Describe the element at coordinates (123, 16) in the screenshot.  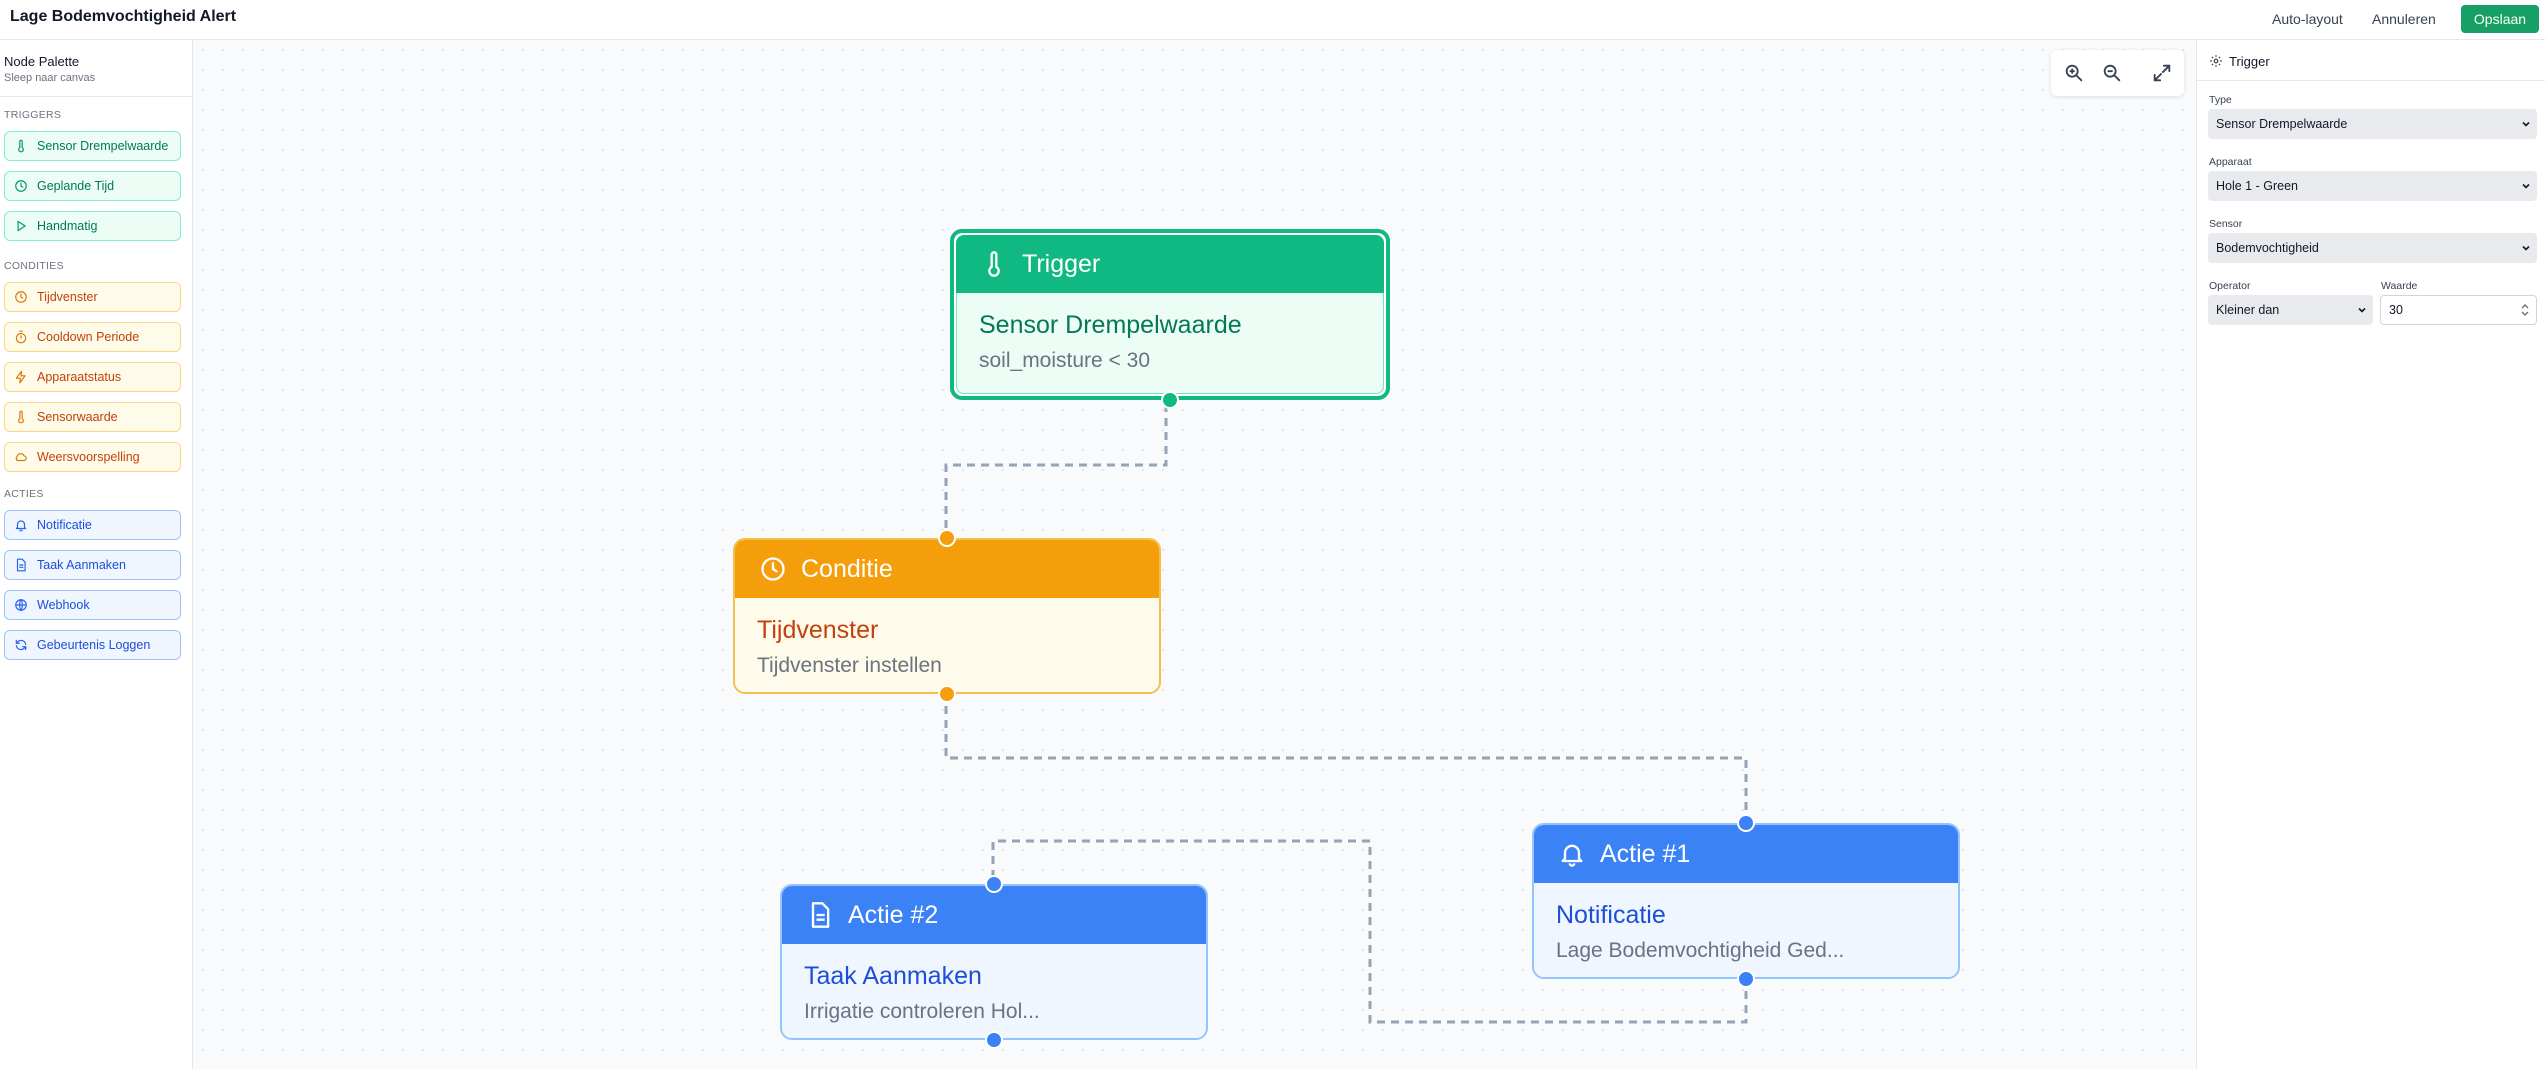
I see `workflow-title: Lage Bodemvochtigheid Alert` at that location.